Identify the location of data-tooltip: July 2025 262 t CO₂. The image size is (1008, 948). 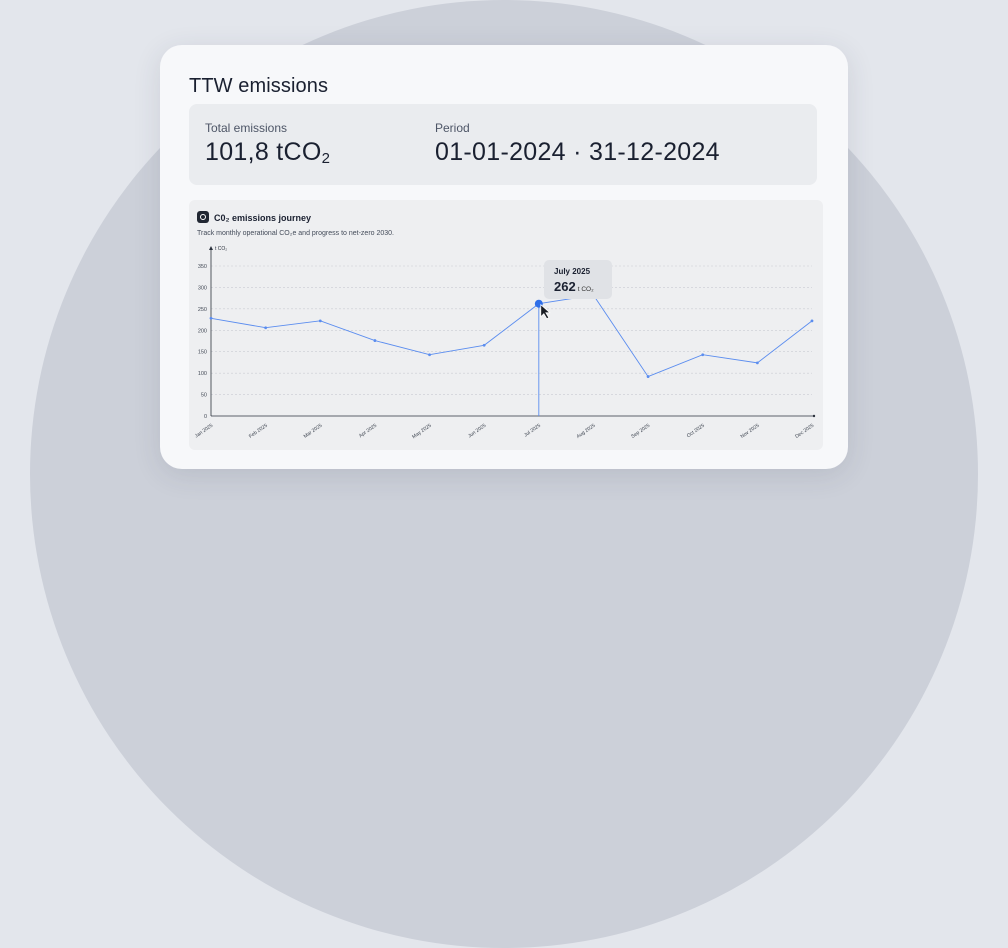
(578, 279).